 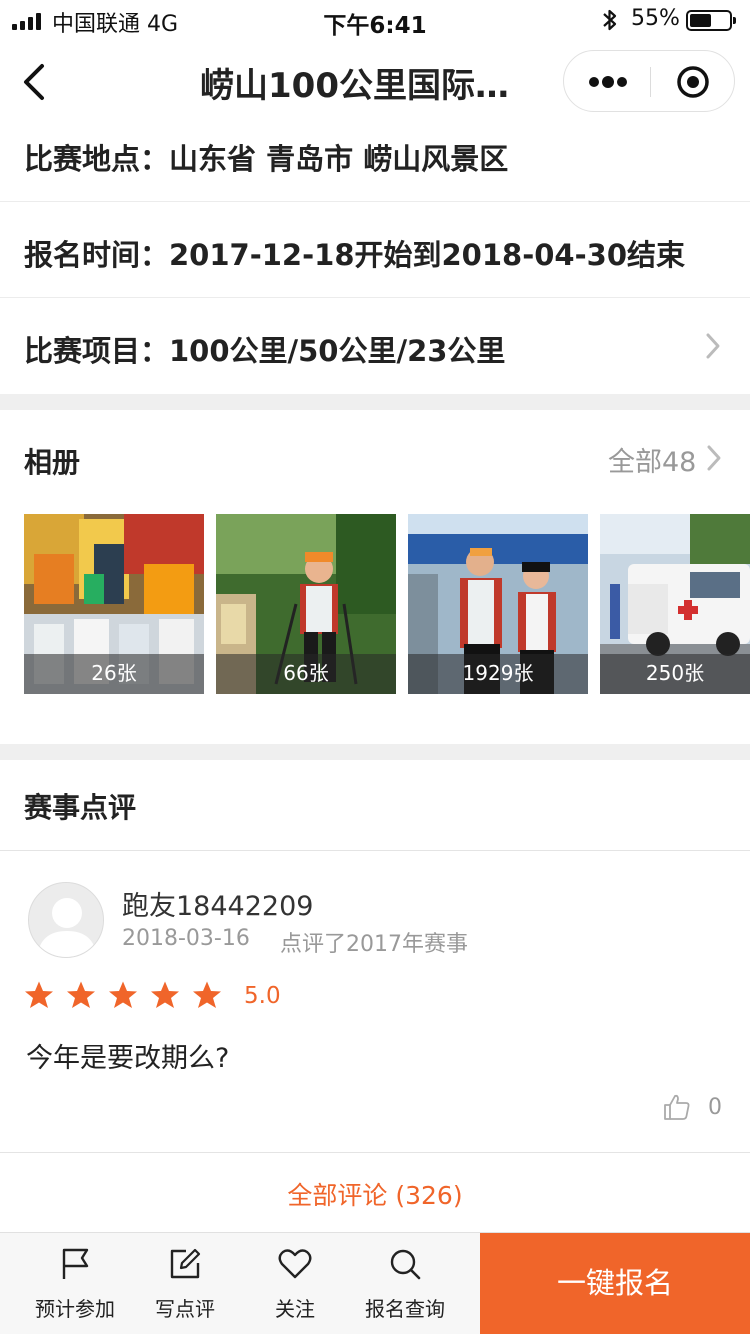 I want to click on close-mini-program-icon, so click(x=693, y=82).